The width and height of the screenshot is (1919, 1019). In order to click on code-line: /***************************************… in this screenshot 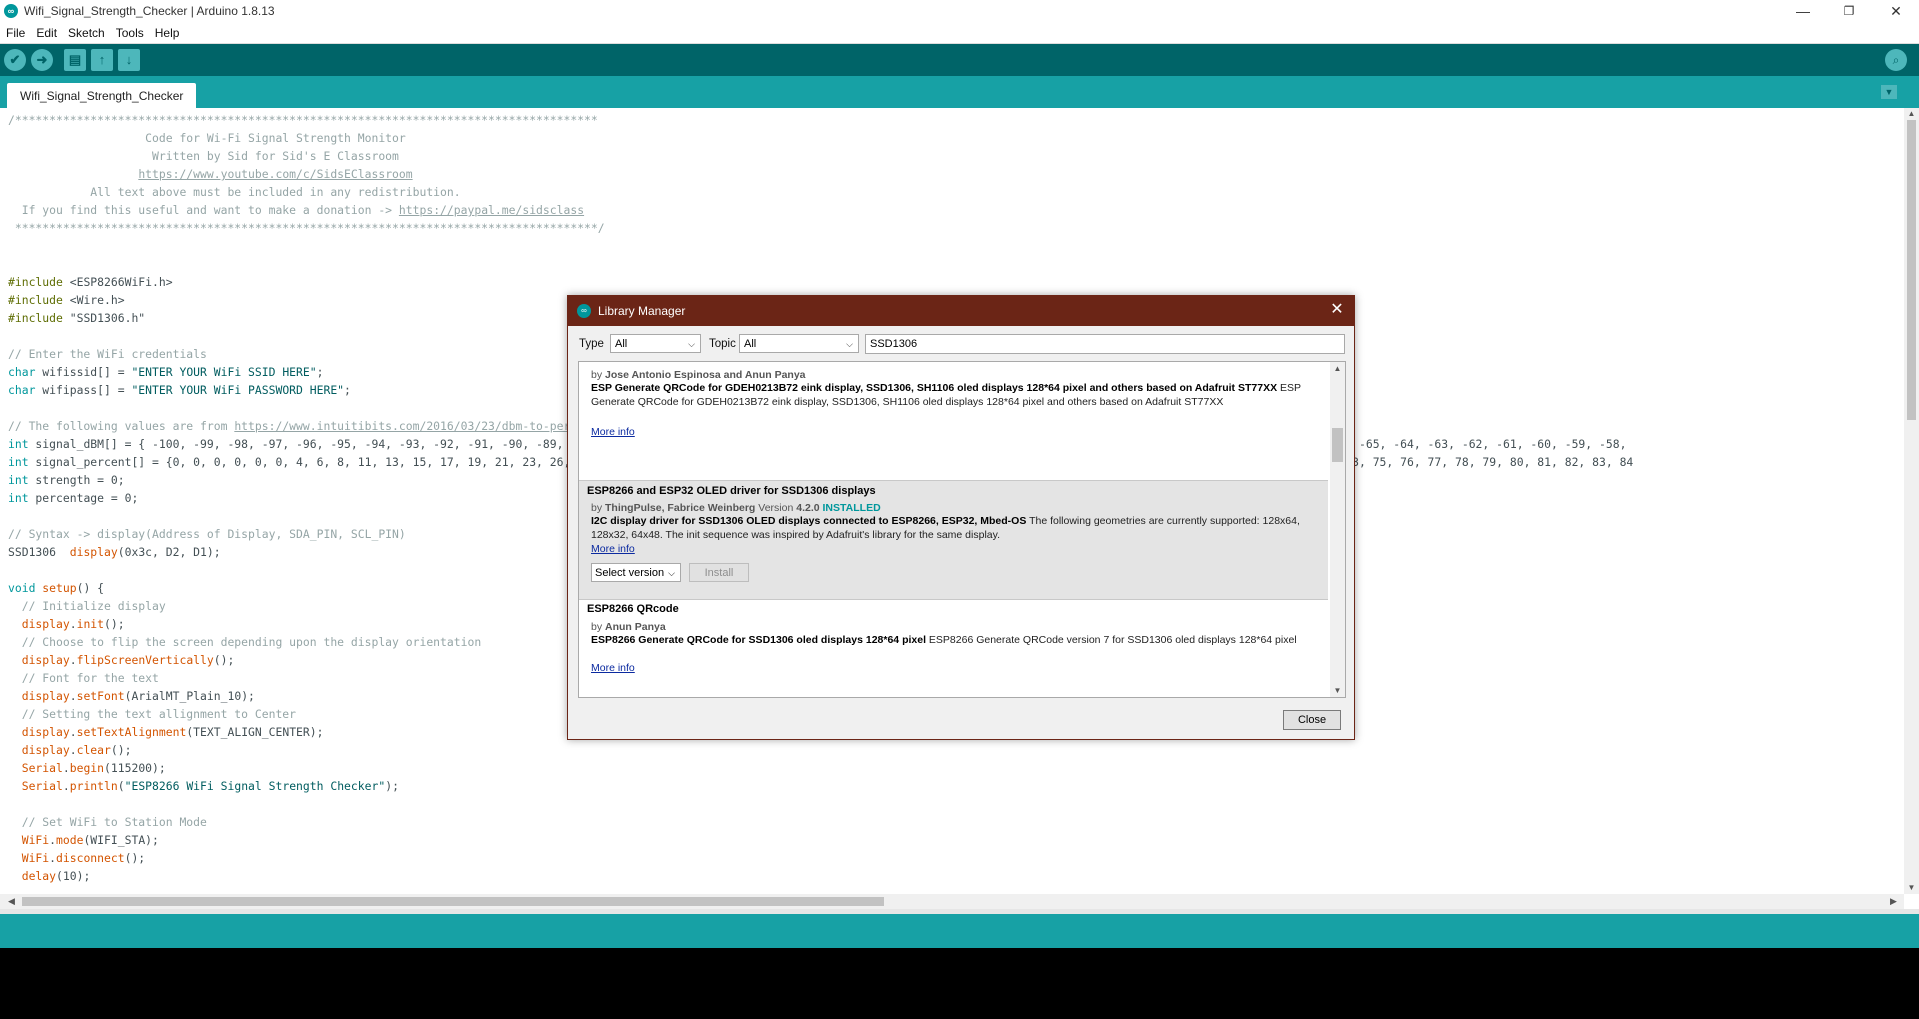, I will do `click(303, 120)`.